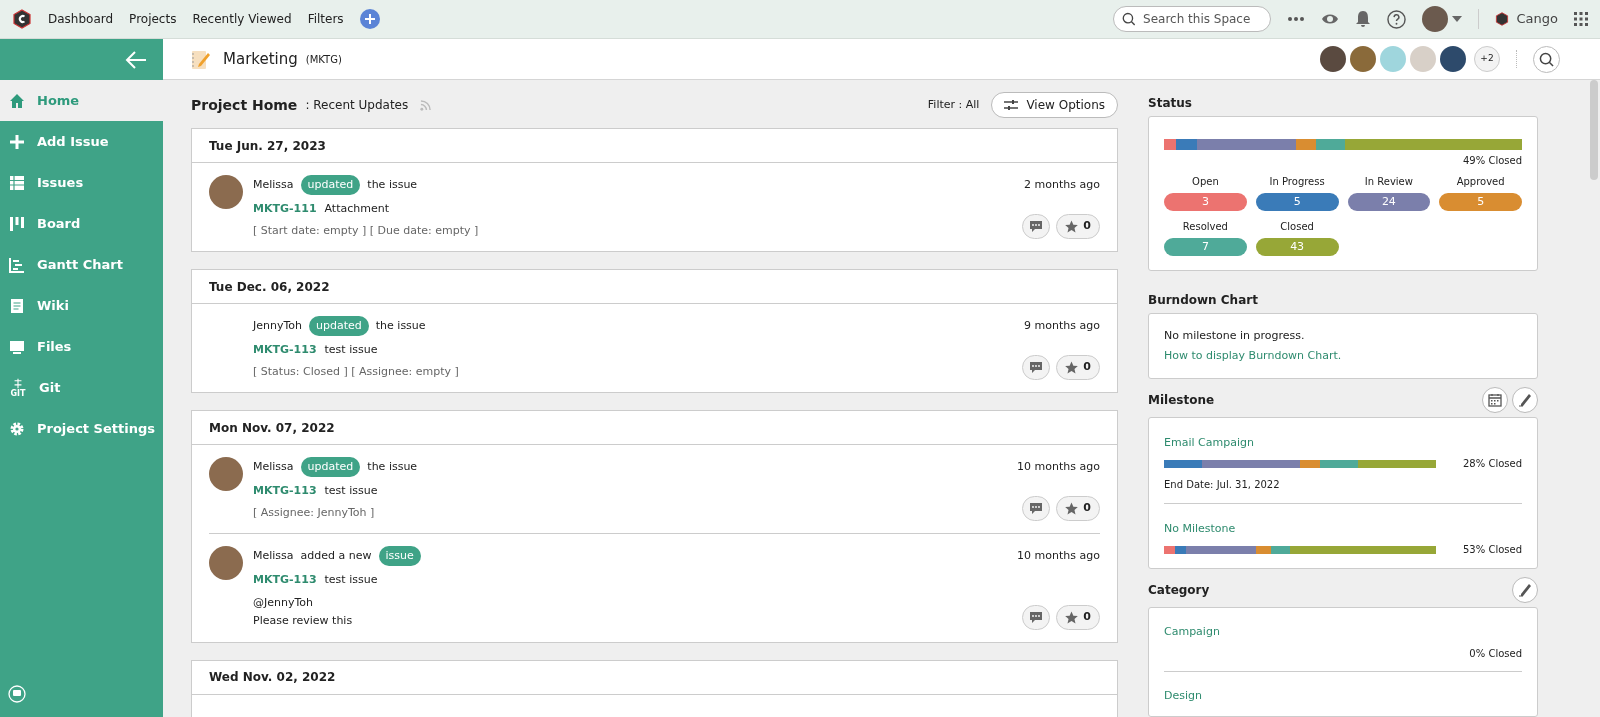 The height and width of the screenshot is (717, 1600). What do you see at coordinates (1209, 442) in the screenshot?
I see `milestone-link: Email Campaign` at bounding box center [1209, 442].